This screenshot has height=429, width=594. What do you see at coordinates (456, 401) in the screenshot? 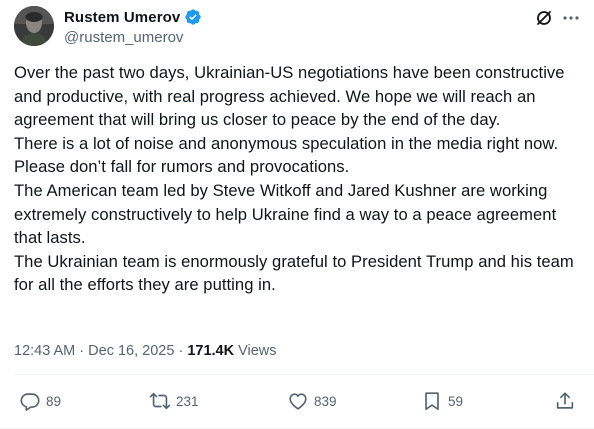
I see `bookmark-count: 59` at bounding box center [456, 401].